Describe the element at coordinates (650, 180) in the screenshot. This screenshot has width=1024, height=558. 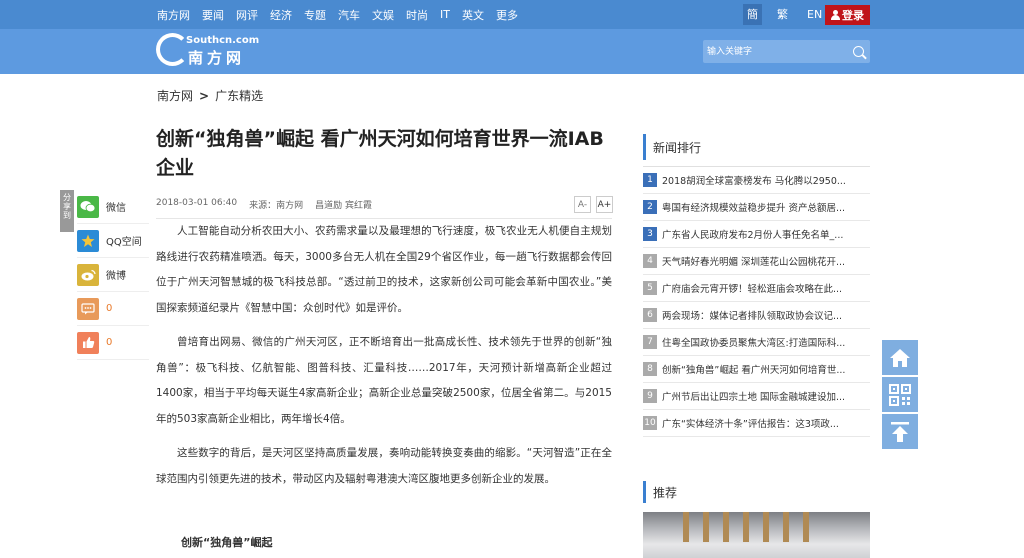
I see `rank-number: 1` at that location.